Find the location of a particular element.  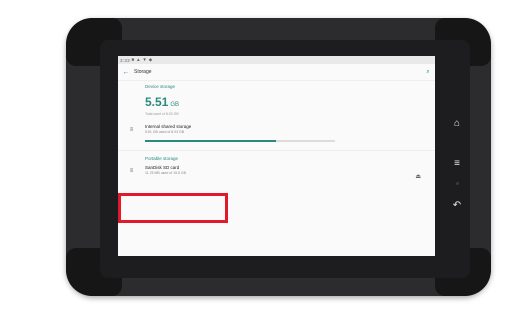

back-icon: ↶ is located at coordinates (457, 205).